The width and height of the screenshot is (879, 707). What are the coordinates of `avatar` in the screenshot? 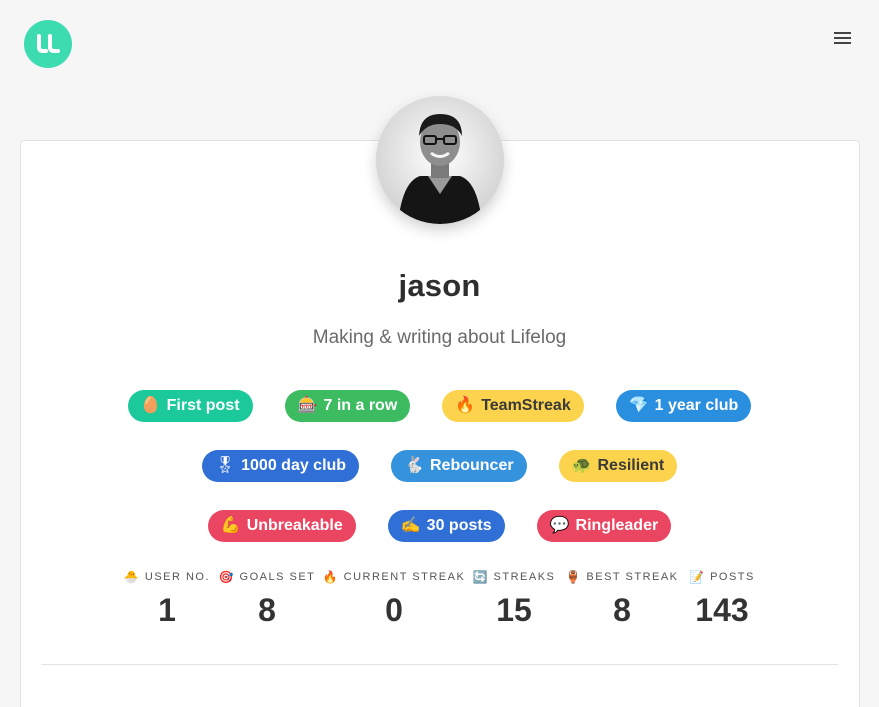 It's located at (440, 160).